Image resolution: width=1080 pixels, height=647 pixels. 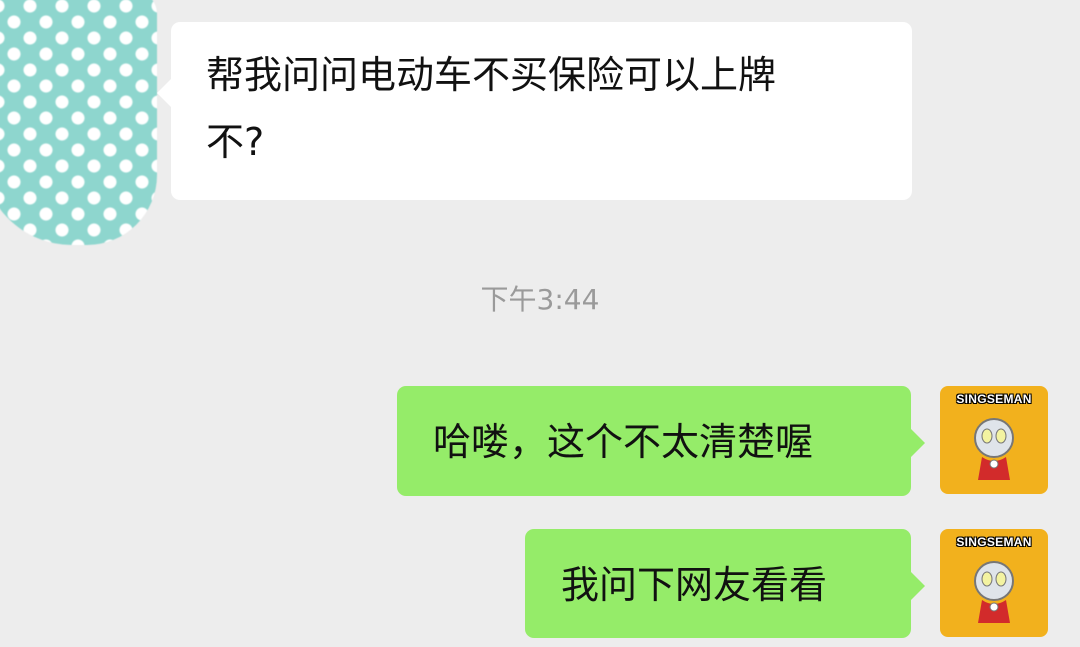 I want to click on contact-avatar, so click(x=78, y=122).